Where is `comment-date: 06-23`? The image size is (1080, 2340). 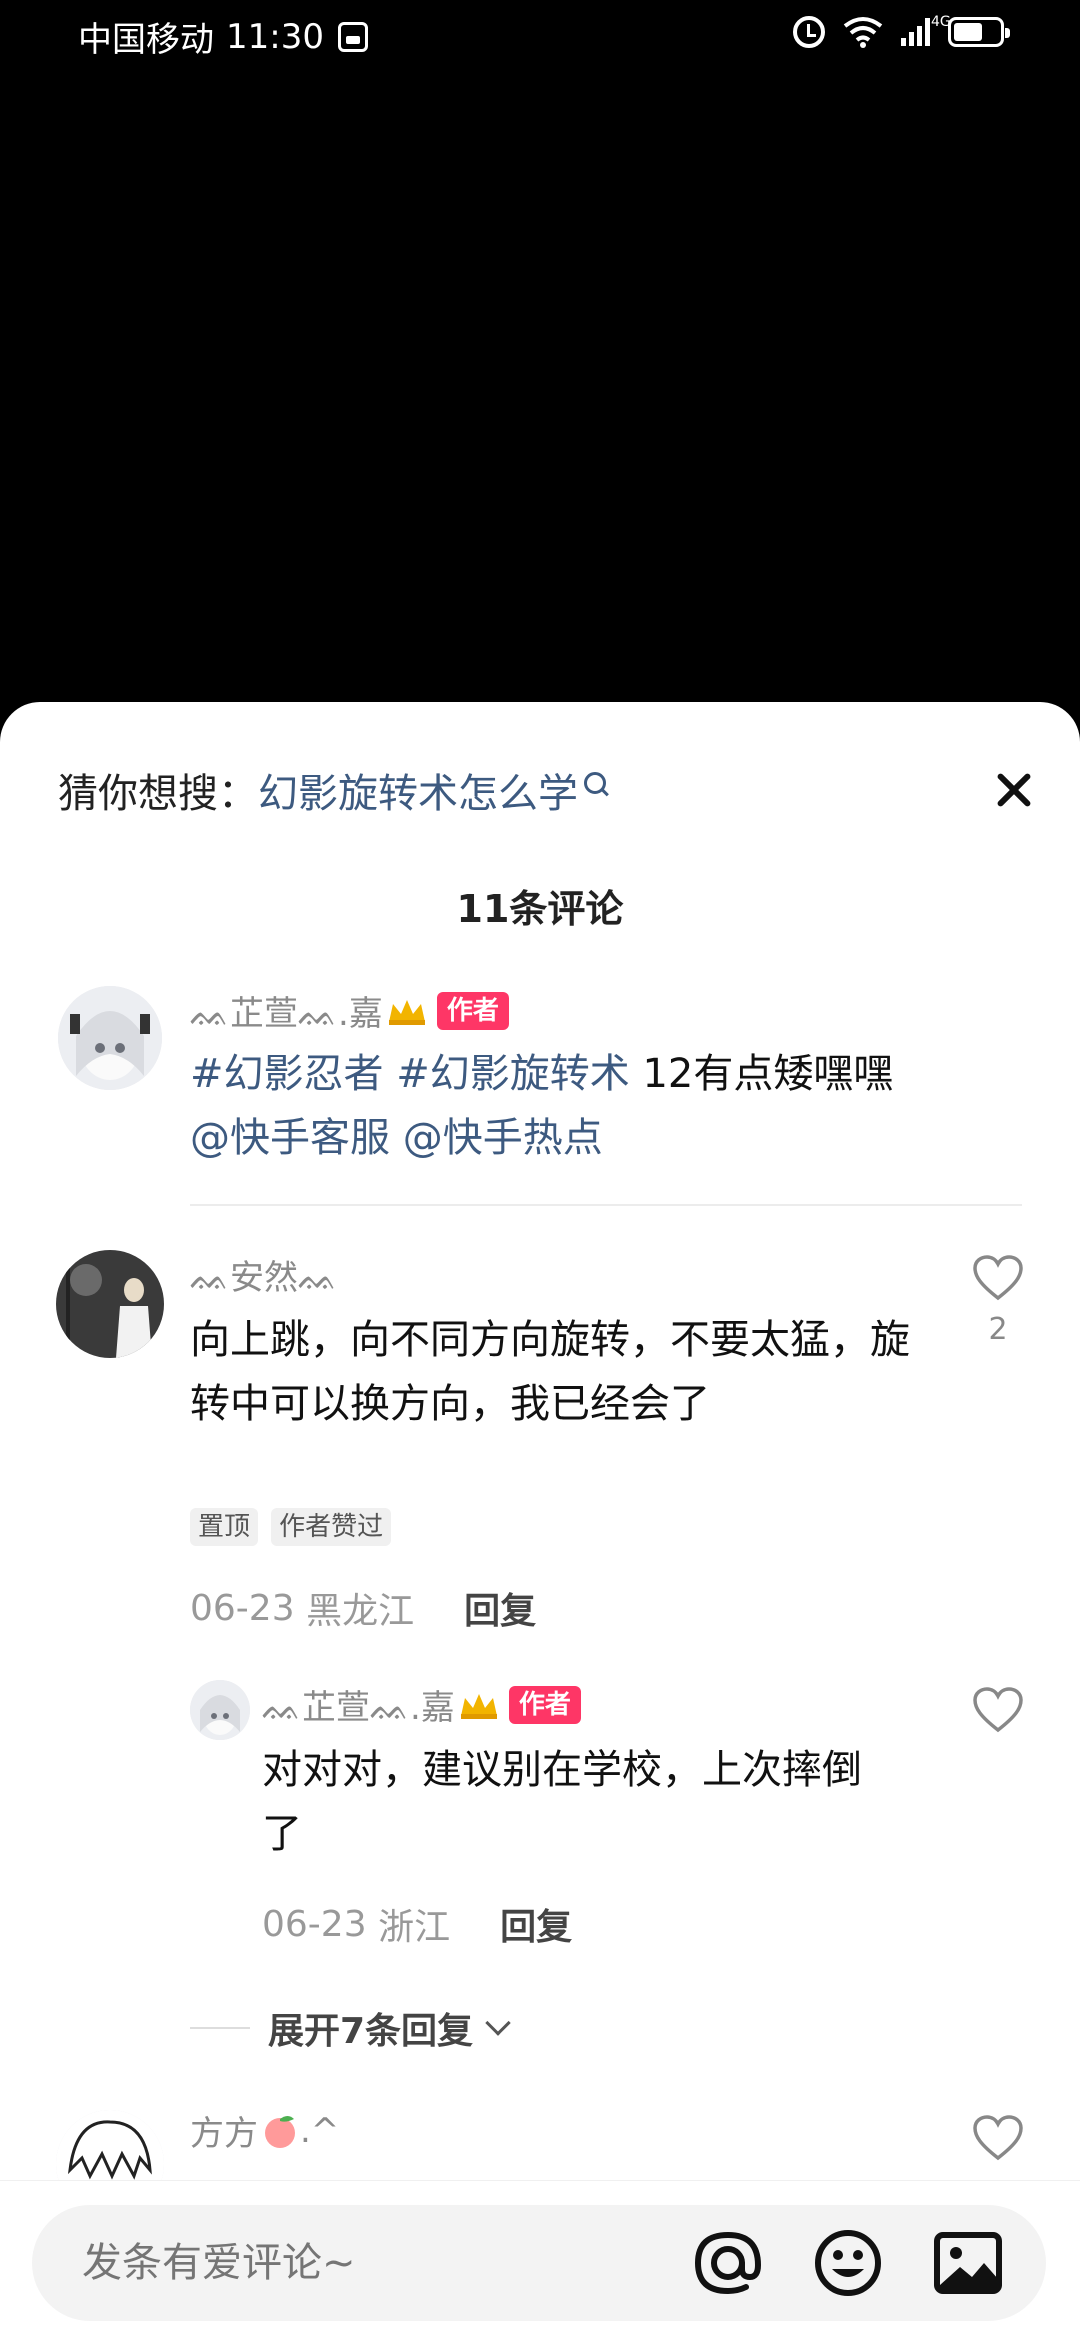
comment-date: 06-23 is located at coordinates (242, 1608).